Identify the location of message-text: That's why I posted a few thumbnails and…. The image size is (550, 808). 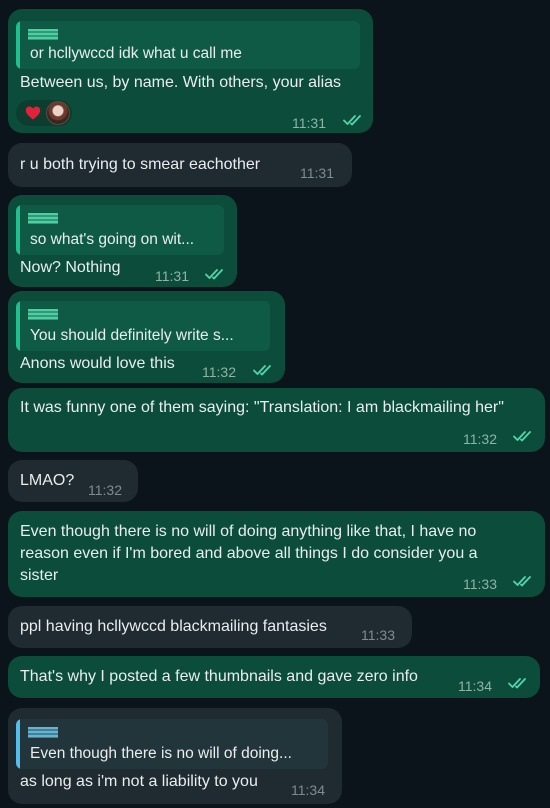
(219, 676).